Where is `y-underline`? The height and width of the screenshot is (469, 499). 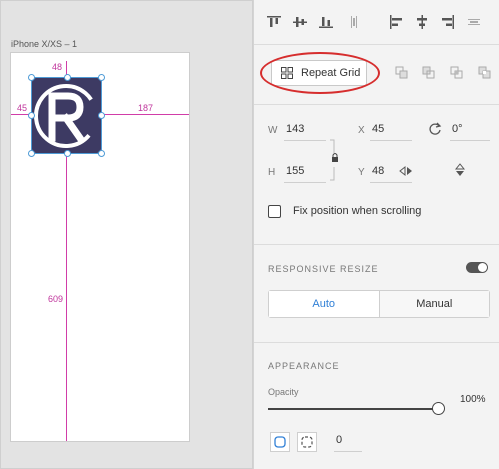 y-underline is located at coordinates (391, 182).